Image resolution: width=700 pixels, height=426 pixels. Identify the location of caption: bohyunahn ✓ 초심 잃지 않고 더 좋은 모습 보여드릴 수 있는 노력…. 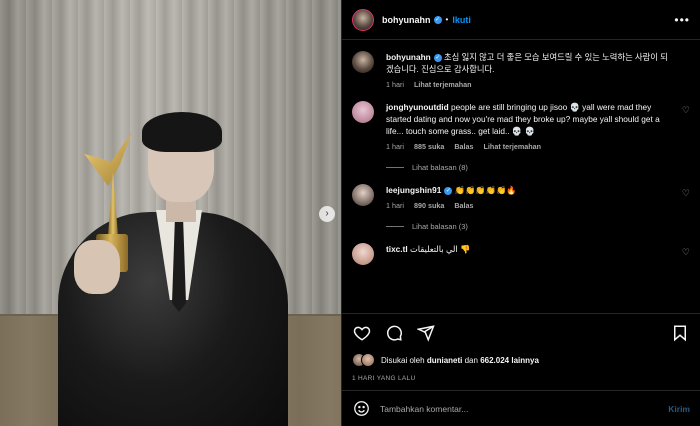
(521, 70).